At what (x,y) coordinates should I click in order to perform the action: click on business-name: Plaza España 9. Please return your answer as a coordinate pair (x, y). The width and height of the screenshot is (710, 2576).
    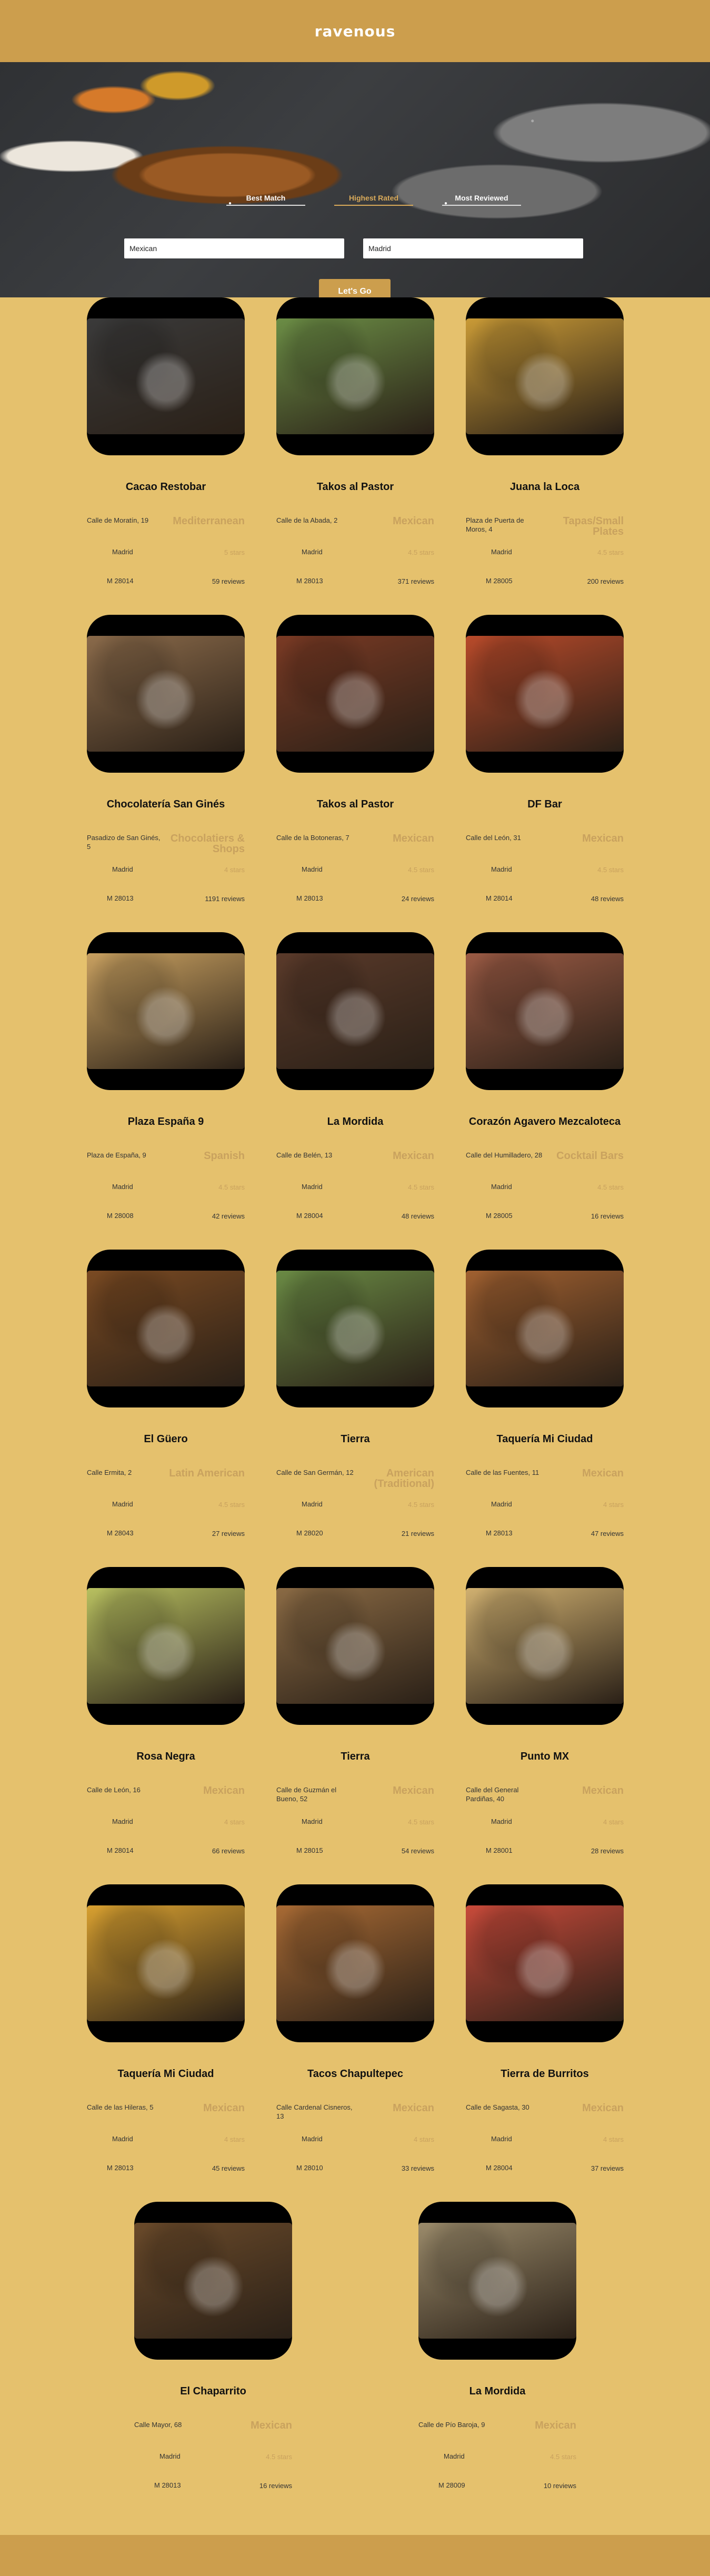
    Looking at the image, I should click on (165, 1121).